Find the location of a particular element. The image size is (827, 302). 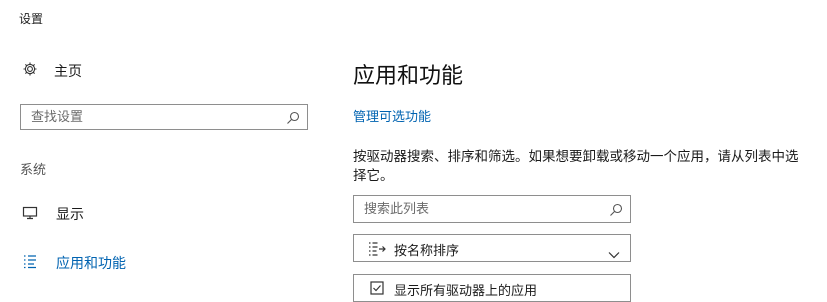

sort-dropdown-label: 按名称排序 is located at coordinates (427, 251).